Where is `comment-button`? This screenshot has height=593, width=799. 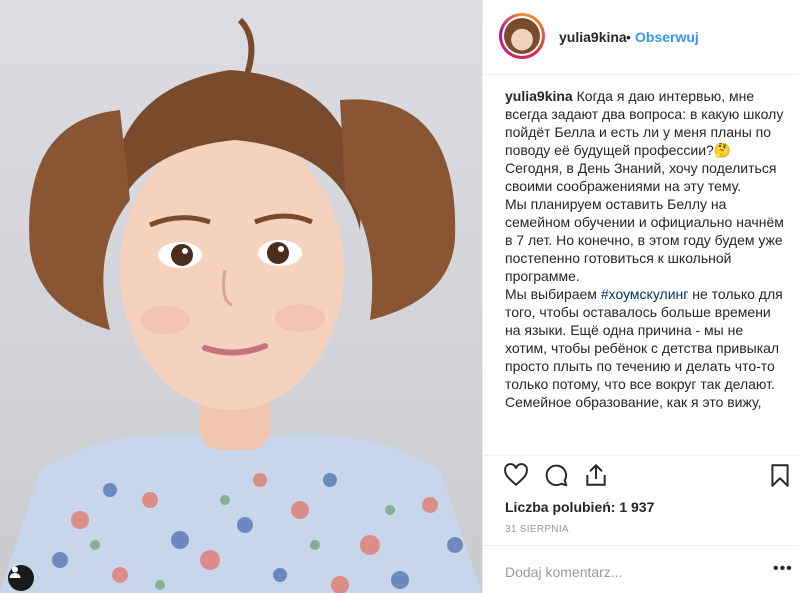 comment-button is located at coordinates (557, 476).